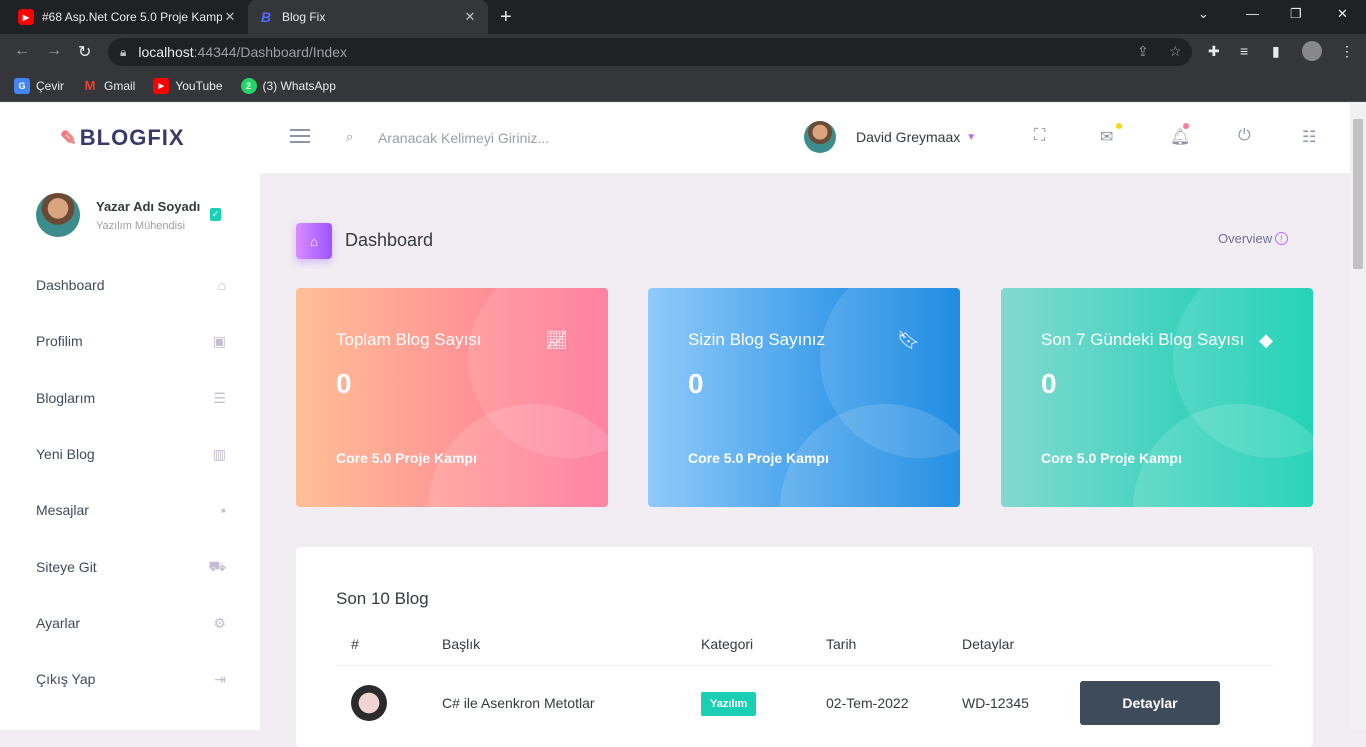  I want to click on profile-name: Yazar Adı Soyadı, so click(148, 206).